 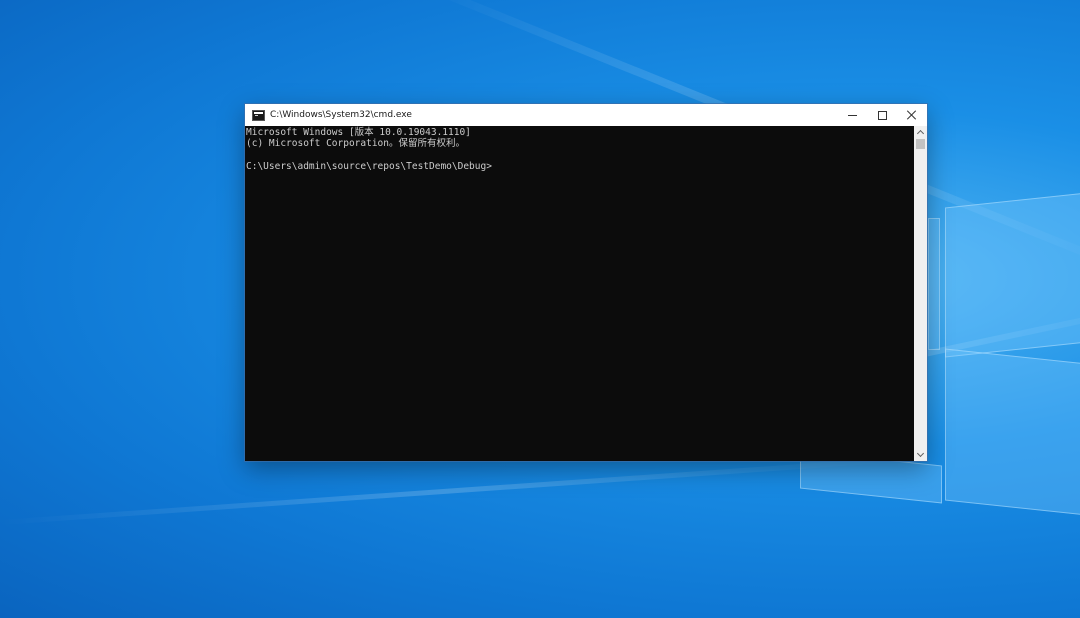 I want to click on console-line-copyright: (c) Microsoft Corporation。保留所有权利。, so click(x=355, y=144).